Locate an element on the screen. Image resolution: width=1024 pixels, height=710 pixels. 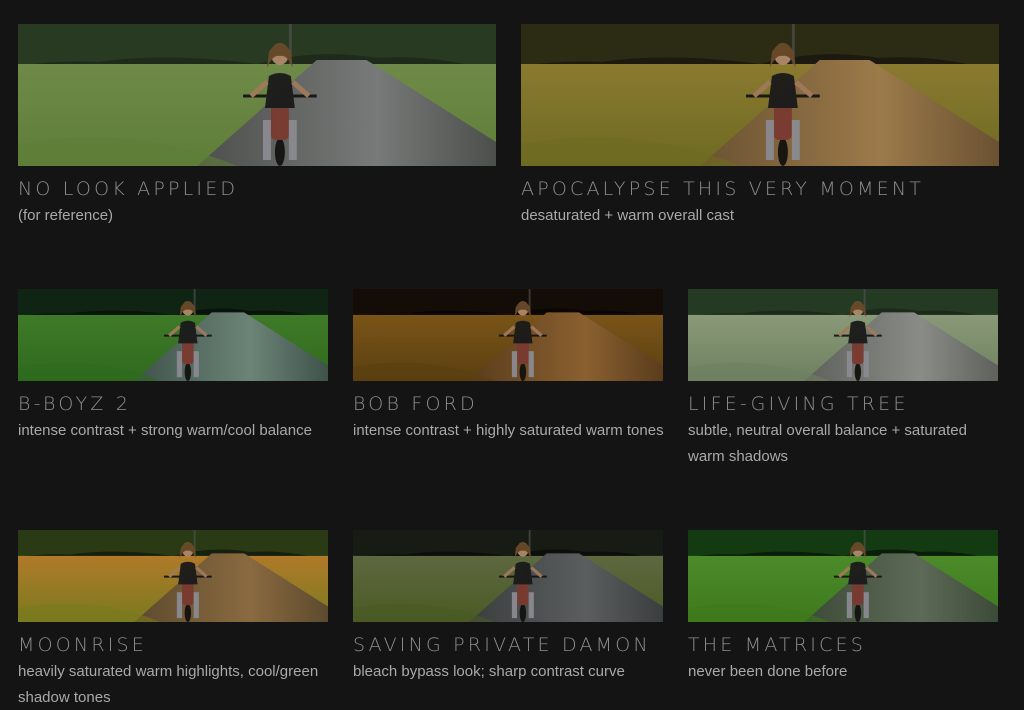
look-card-the-matrices: The Matrices never been done before is located at coordinates (844, 607).